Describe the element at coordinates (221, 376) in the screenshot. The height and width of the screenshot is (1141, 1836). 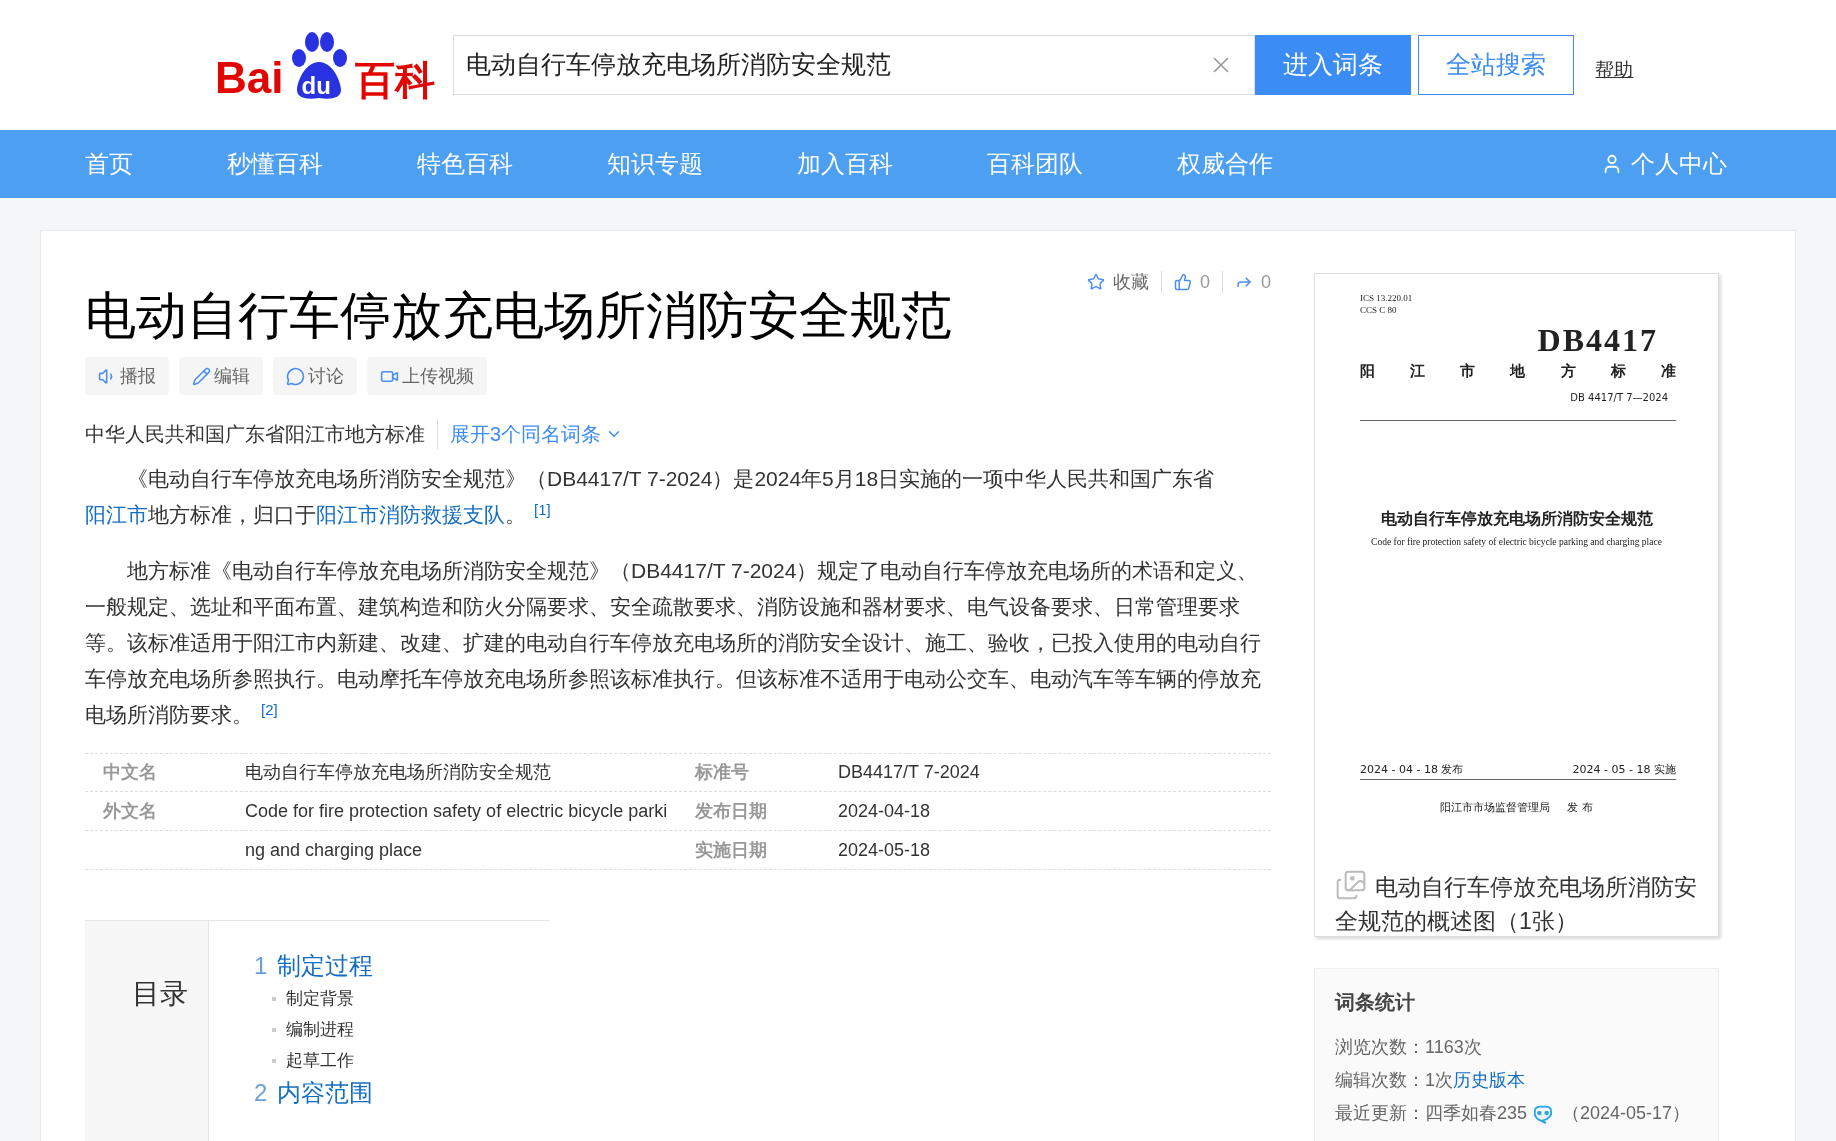
I see `edit-button: 编辑` at that location.